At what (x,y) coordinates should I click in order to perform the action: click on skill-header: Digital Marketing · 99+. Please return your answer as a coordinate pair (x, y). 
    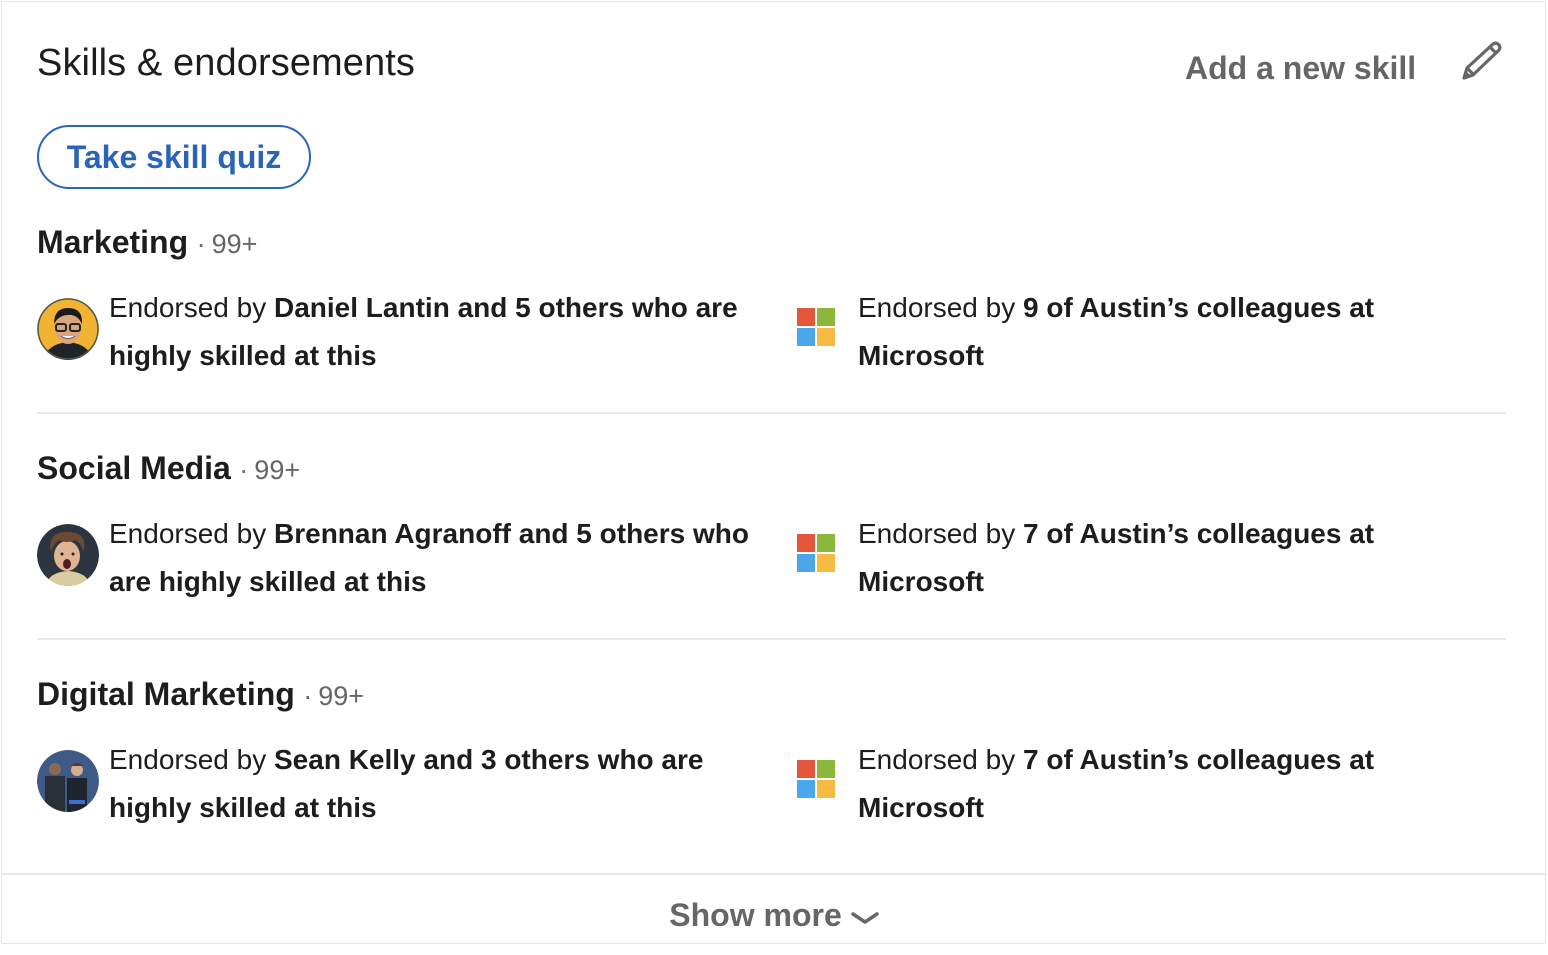
    Looking at the image, I should click on (200, 694).